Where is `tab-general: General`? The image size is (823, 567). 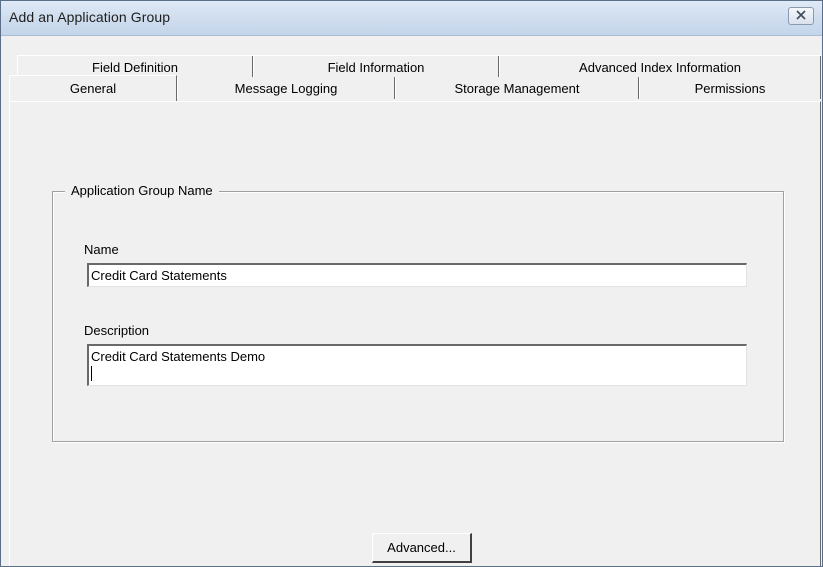
tab-general: General is located at coordinates (93, 88).